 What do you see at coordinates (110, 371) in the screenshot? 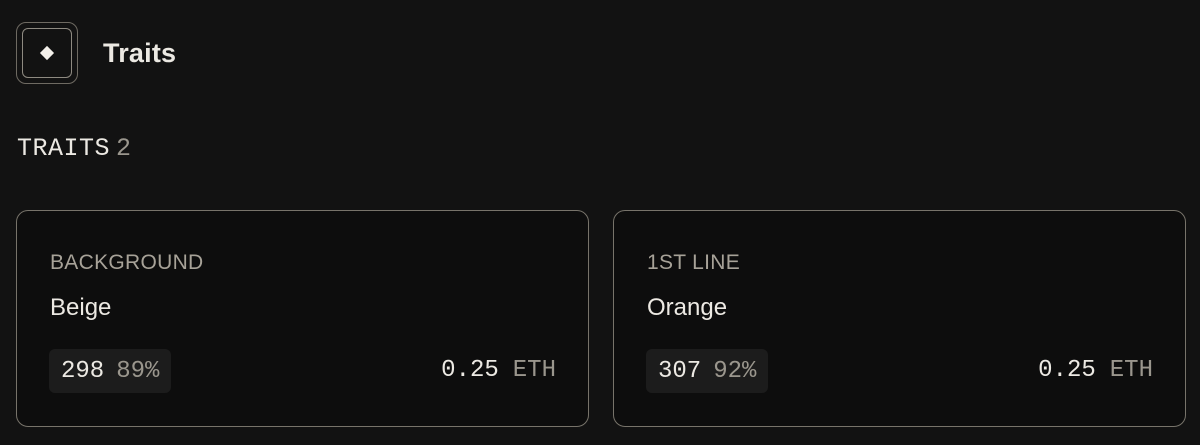
I see `trait-rarity-badge: 298 89%` at bounding box center [110, 371].